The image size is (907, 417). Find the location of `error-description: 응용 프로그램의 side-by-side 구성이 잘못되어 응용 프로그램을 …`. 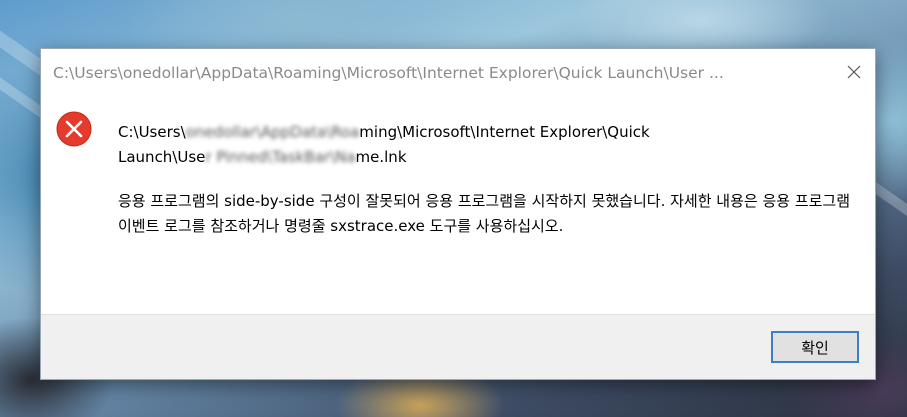

error-description: 응용 프로그램의 side-by-side 구성이 잘못되어 응용 프로그램을 … is located at coordinates (486, 213).